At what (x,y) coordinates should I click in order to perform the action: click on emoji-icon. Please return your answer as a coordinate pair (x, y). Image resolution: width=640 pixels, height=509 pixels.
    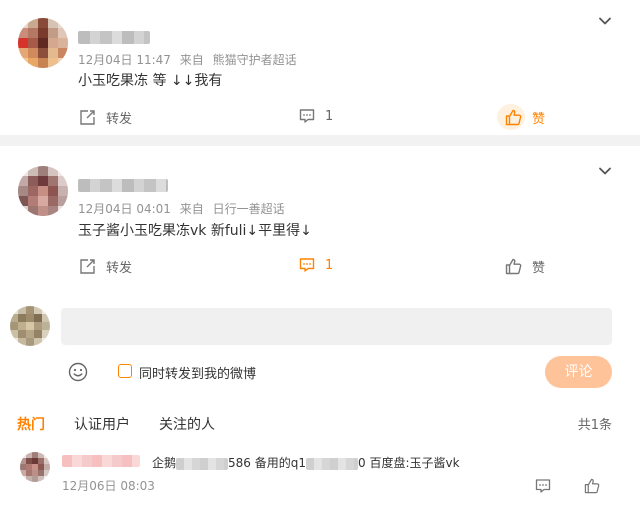
    Looking at the image, I should click on (78, 372).